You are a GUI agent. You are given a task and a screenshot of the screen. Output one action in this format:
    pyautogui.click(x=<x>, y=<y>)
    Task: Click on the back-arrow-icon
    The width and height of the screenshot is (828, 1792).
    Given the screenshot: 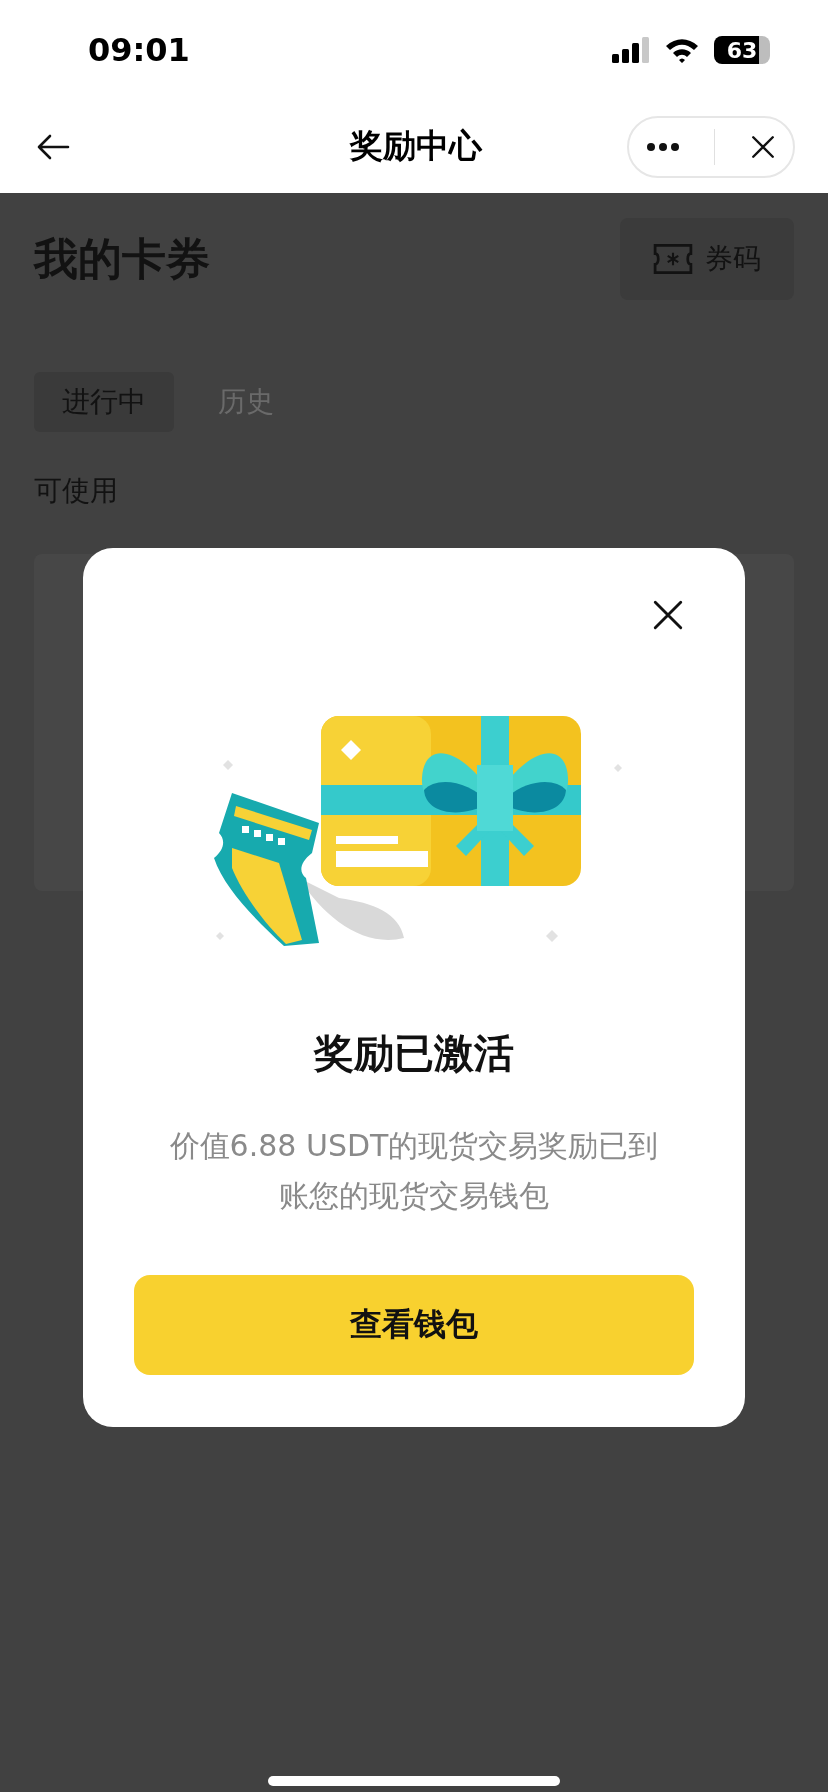 What is the action you would take?
    pyautogui.click(x=53, y=146)
    